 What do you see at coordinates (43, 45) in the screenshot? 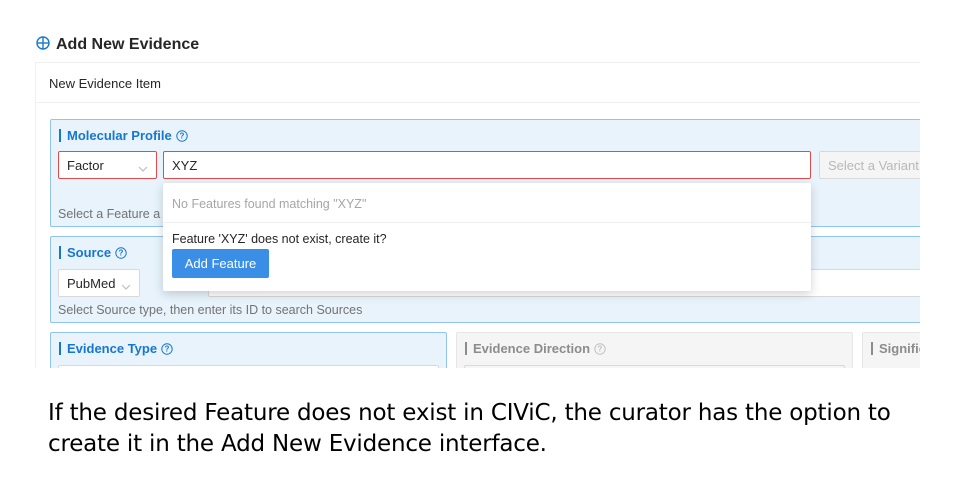
I see `plus-circle-icon` at bounding box center [43, 45].